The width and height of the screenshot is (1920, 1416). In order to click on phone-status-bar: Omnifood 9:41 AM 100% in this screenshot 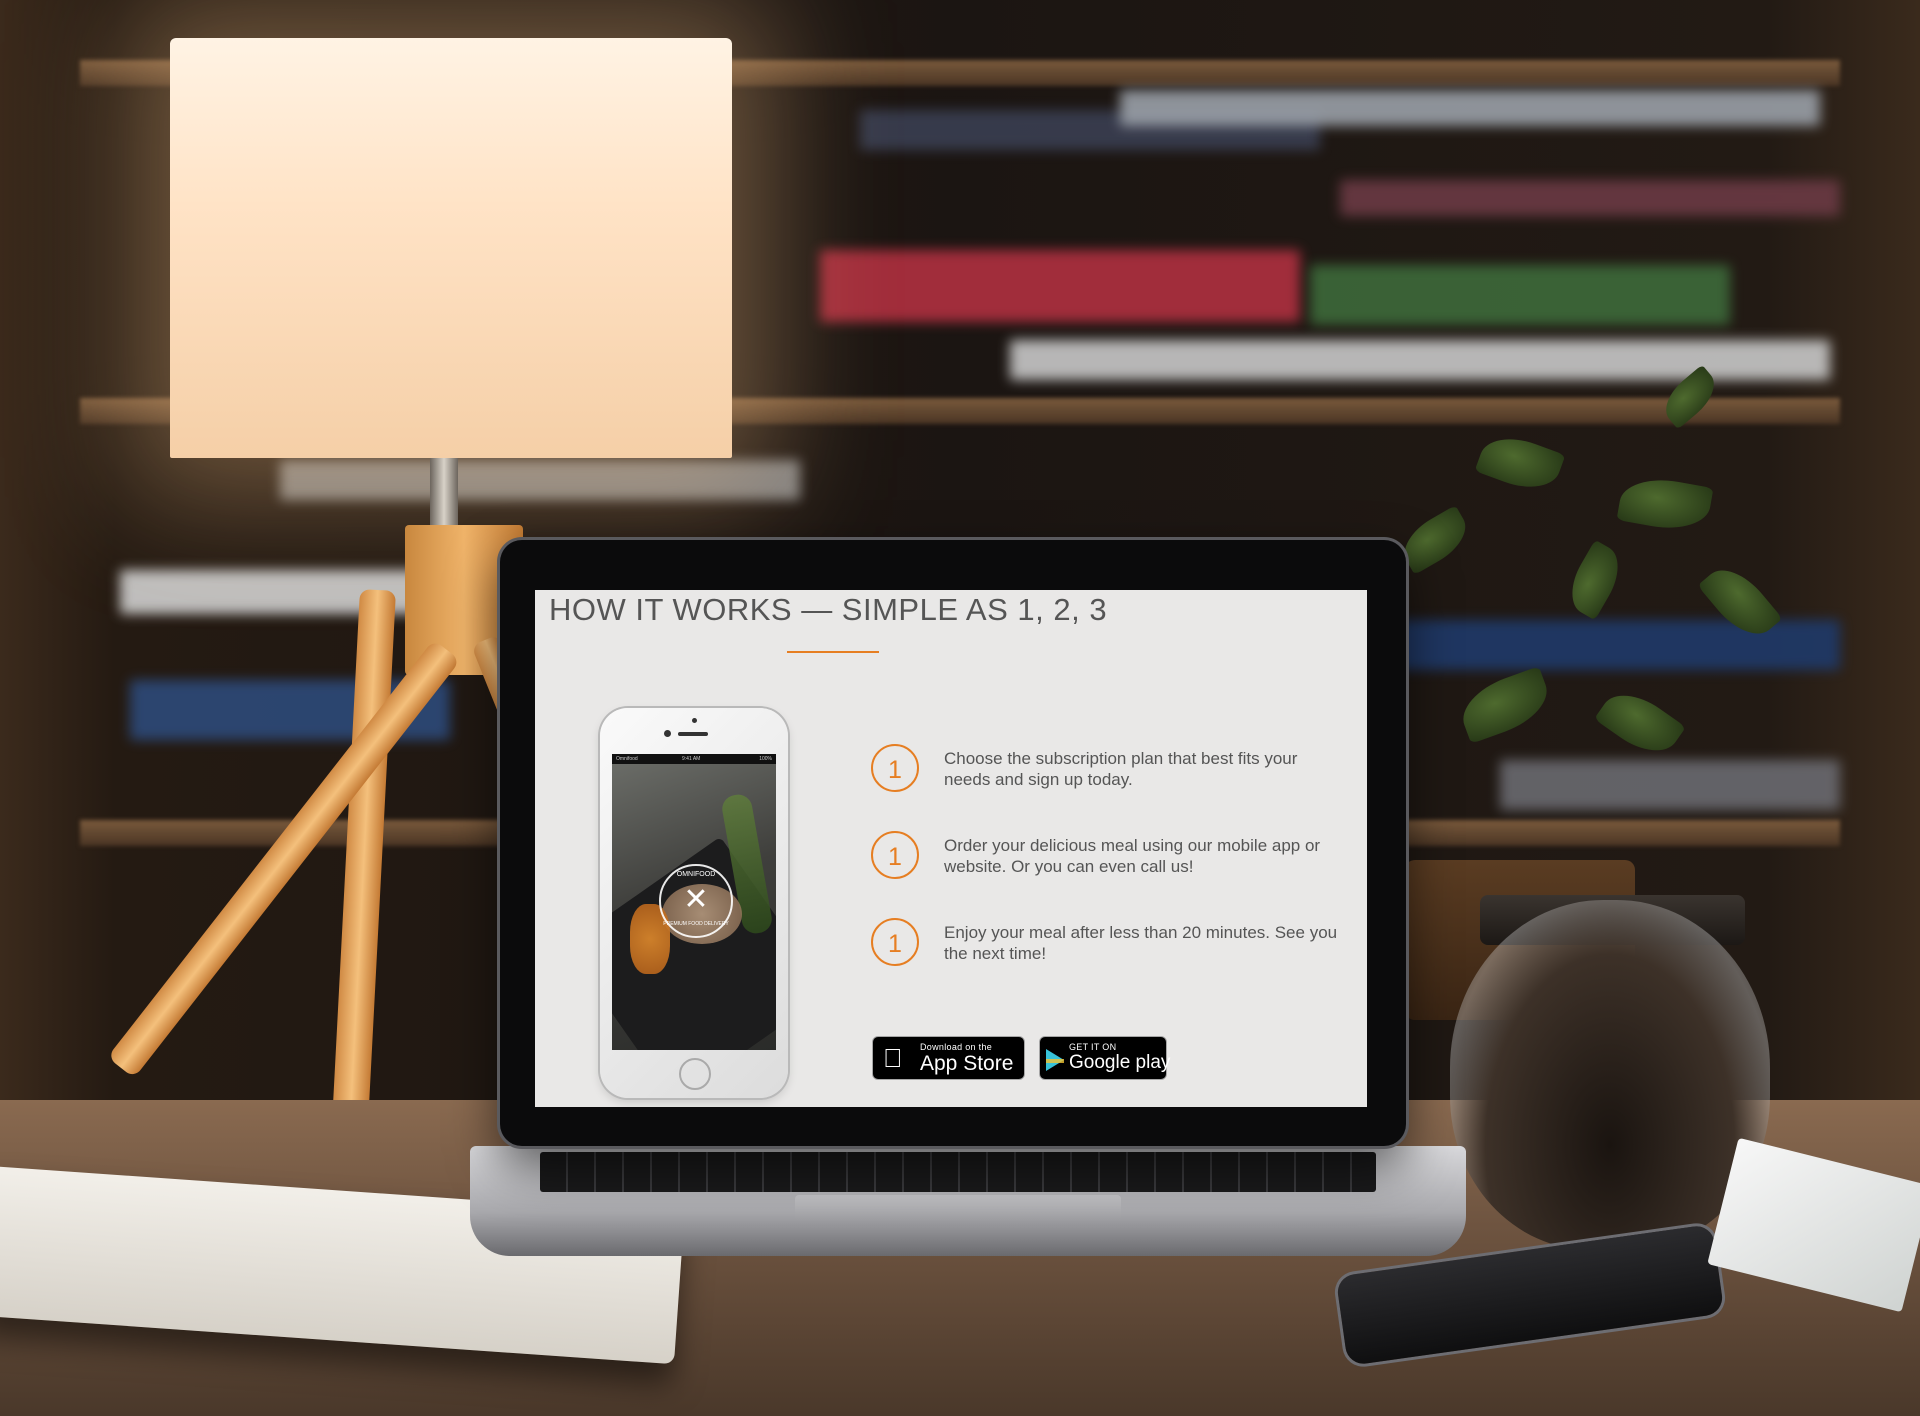, I will do `click(694, 759)`.